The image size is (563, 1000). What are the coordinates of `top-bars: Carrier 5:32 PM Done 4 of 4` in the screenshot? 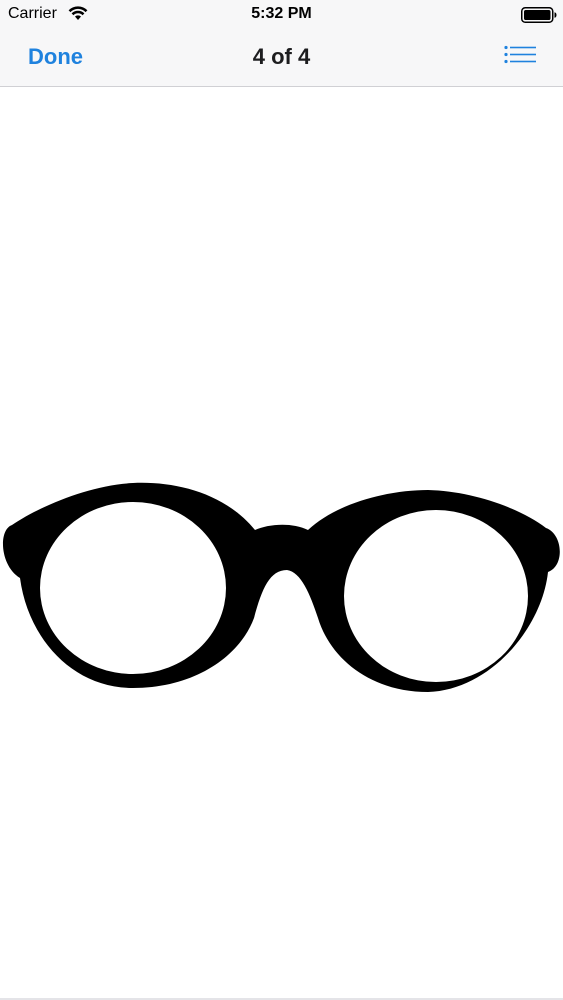 It's located at (281, 43).